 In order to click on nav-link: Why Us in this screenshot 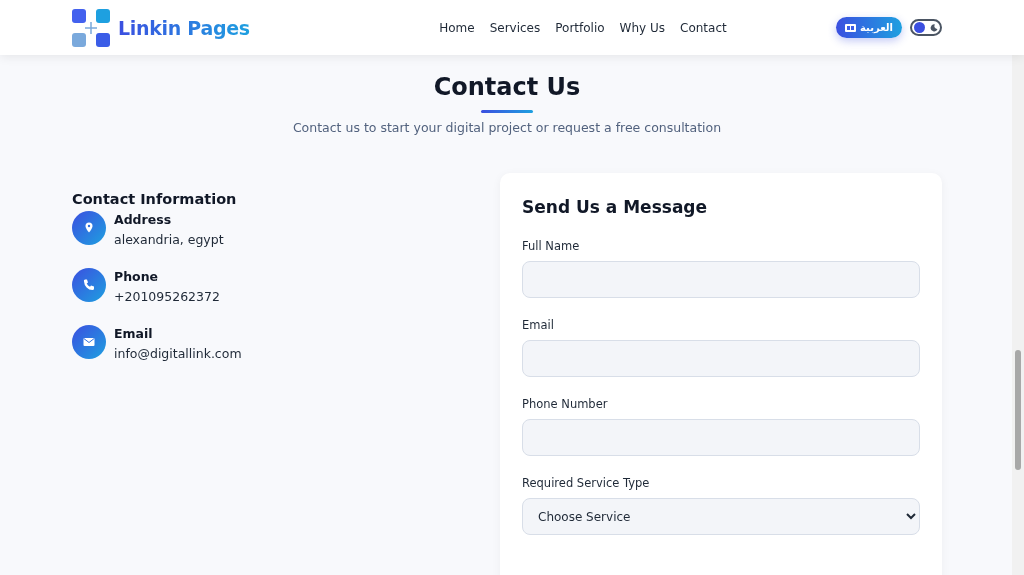, I will do `click(642, 27)`.